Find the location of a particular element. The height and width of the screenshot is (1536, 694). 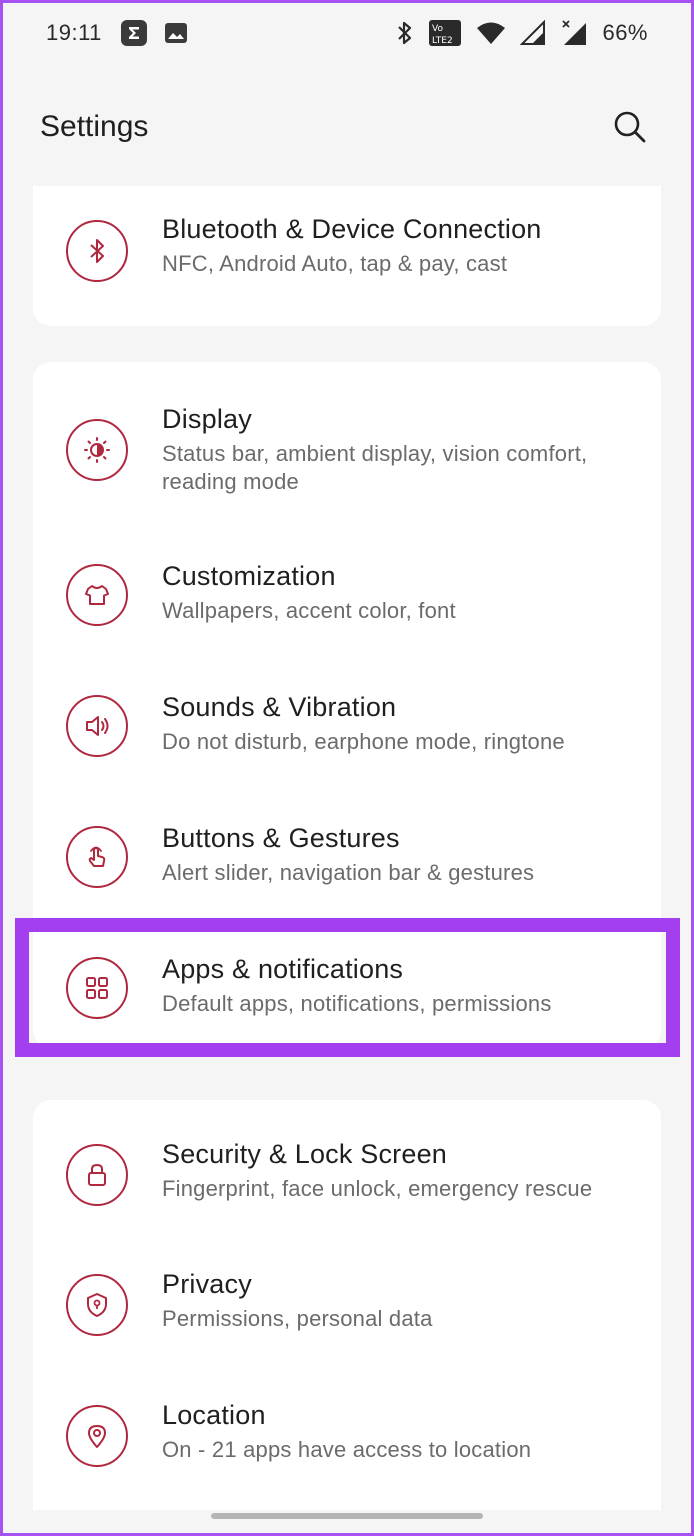

shirt-icon is located at coordinates (97, 595).